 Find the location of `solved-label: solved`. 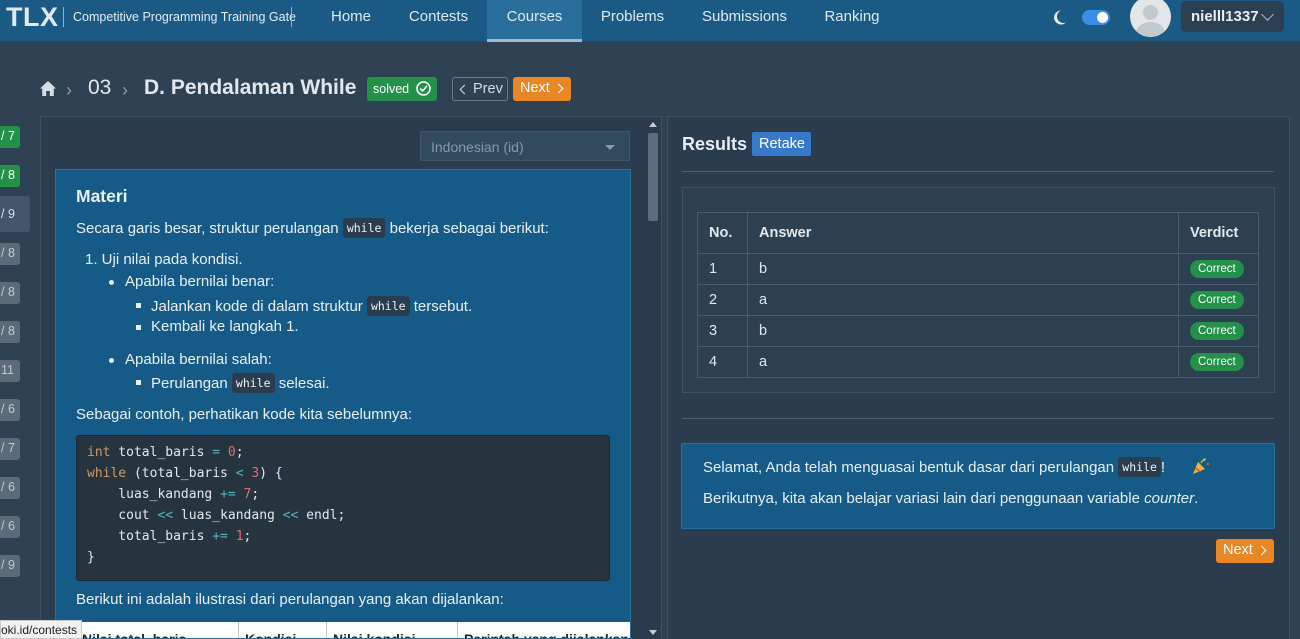

solved-label: solved is located at coordinates (391, 89).